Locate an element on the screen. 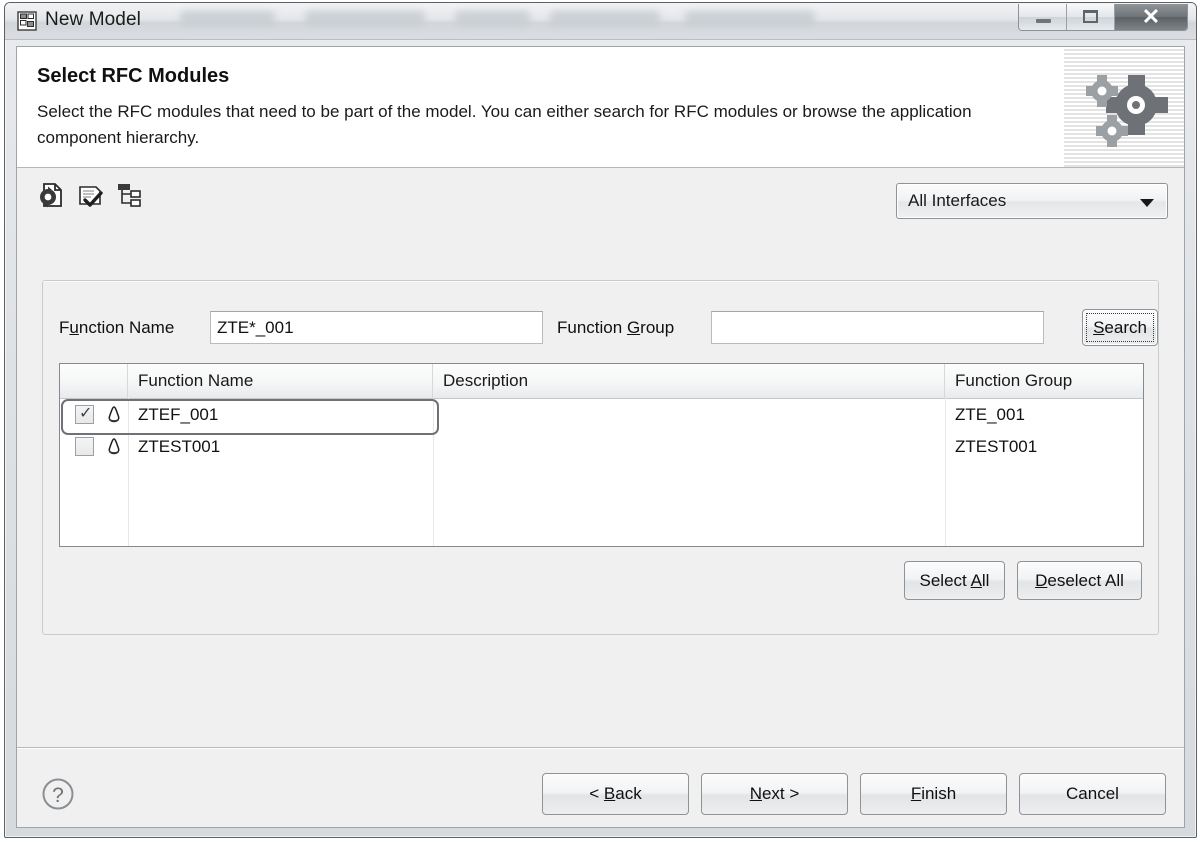 Image resolution: width=1201 pixels, height=842 pixels. table-header-row: Function Name Description Function Group is located at coordinates (601, 381).